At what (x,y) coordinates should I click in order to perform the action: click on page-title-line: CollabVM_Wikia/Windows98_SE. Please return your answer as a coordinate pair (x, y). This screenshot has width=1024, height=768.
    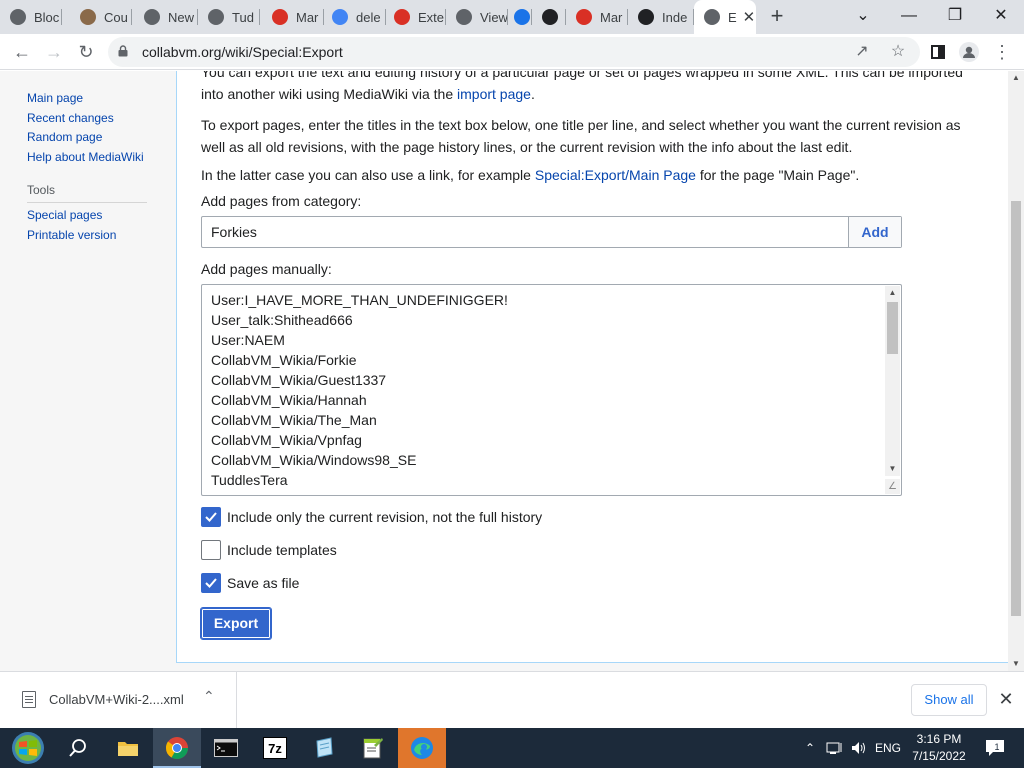
    Looking at the image, I should click on (359, 460).